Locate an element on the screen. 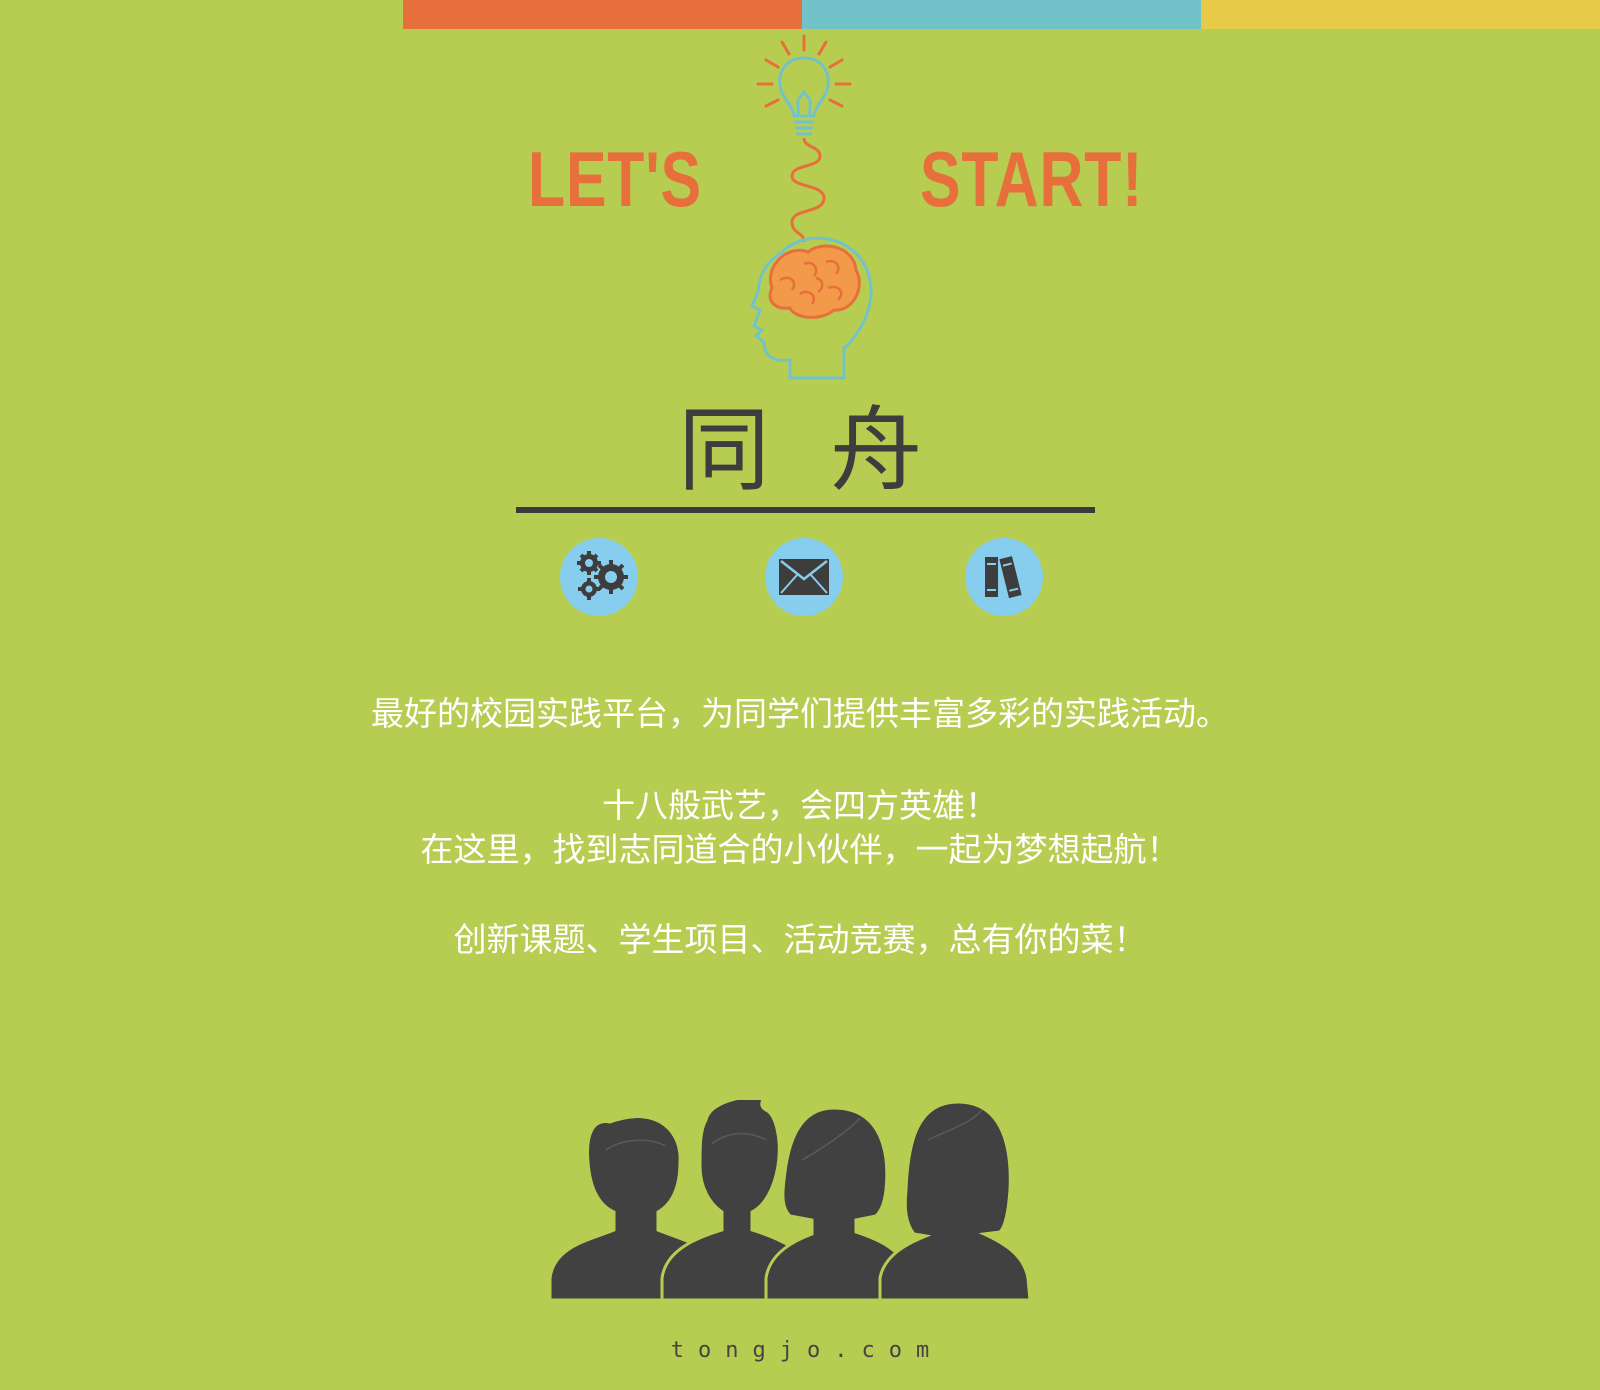 The width and height of the screenshot is (1600, 1390). feature-books-button is located at coordinates (1004, 577).